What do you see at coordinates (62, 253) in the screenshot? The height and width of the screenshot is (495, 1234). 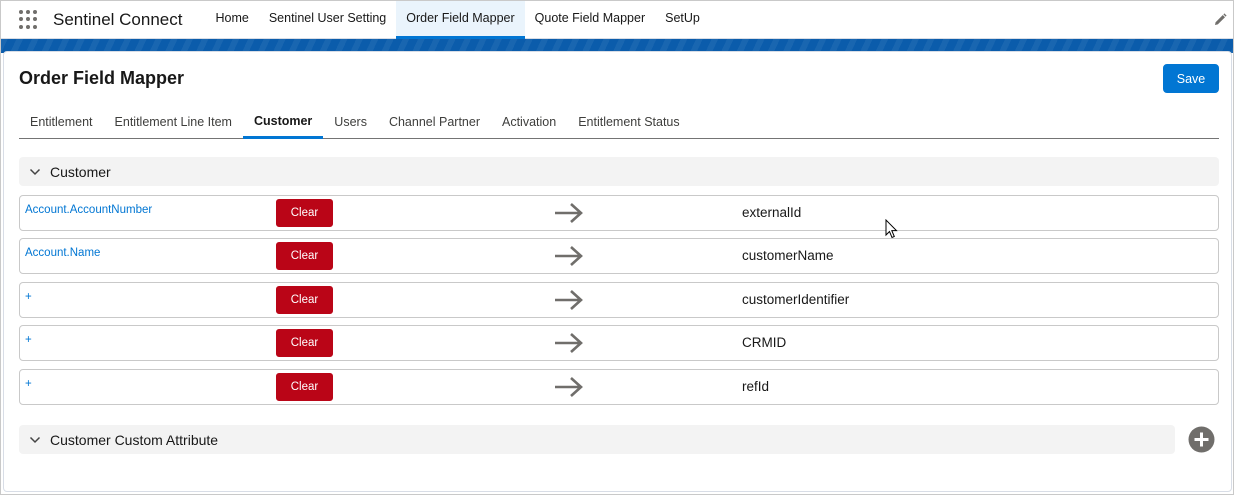 I see `source-field-link: Account.Name` at bounding box center [62, 253].